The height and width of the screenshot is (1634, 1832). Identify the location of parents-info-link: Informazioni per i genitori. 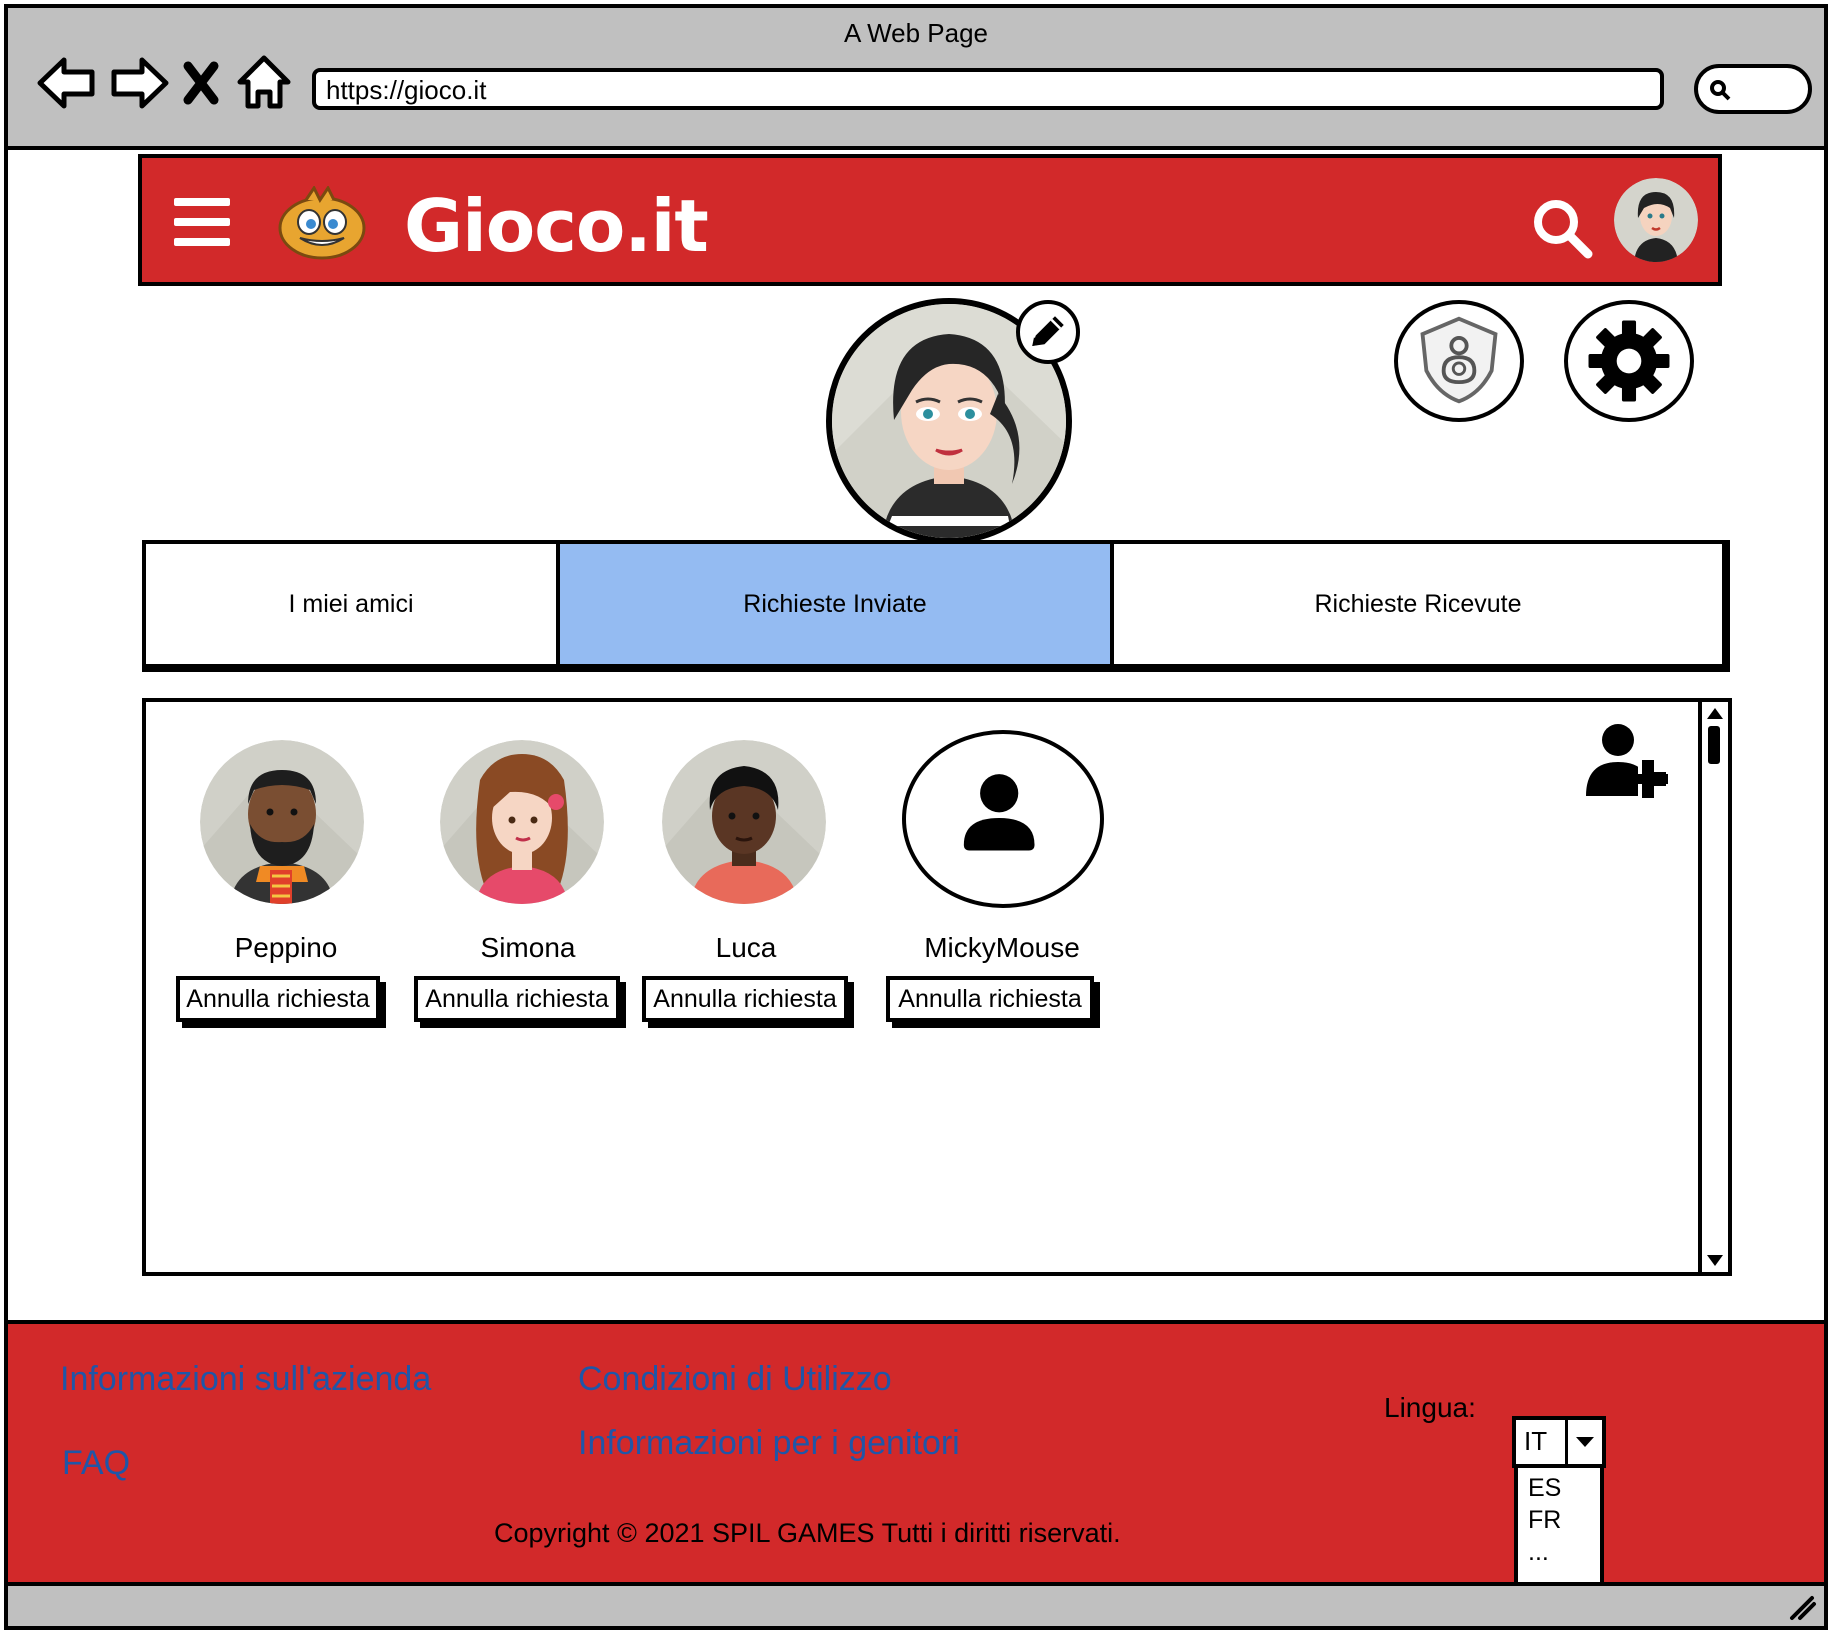
(769, 1443).